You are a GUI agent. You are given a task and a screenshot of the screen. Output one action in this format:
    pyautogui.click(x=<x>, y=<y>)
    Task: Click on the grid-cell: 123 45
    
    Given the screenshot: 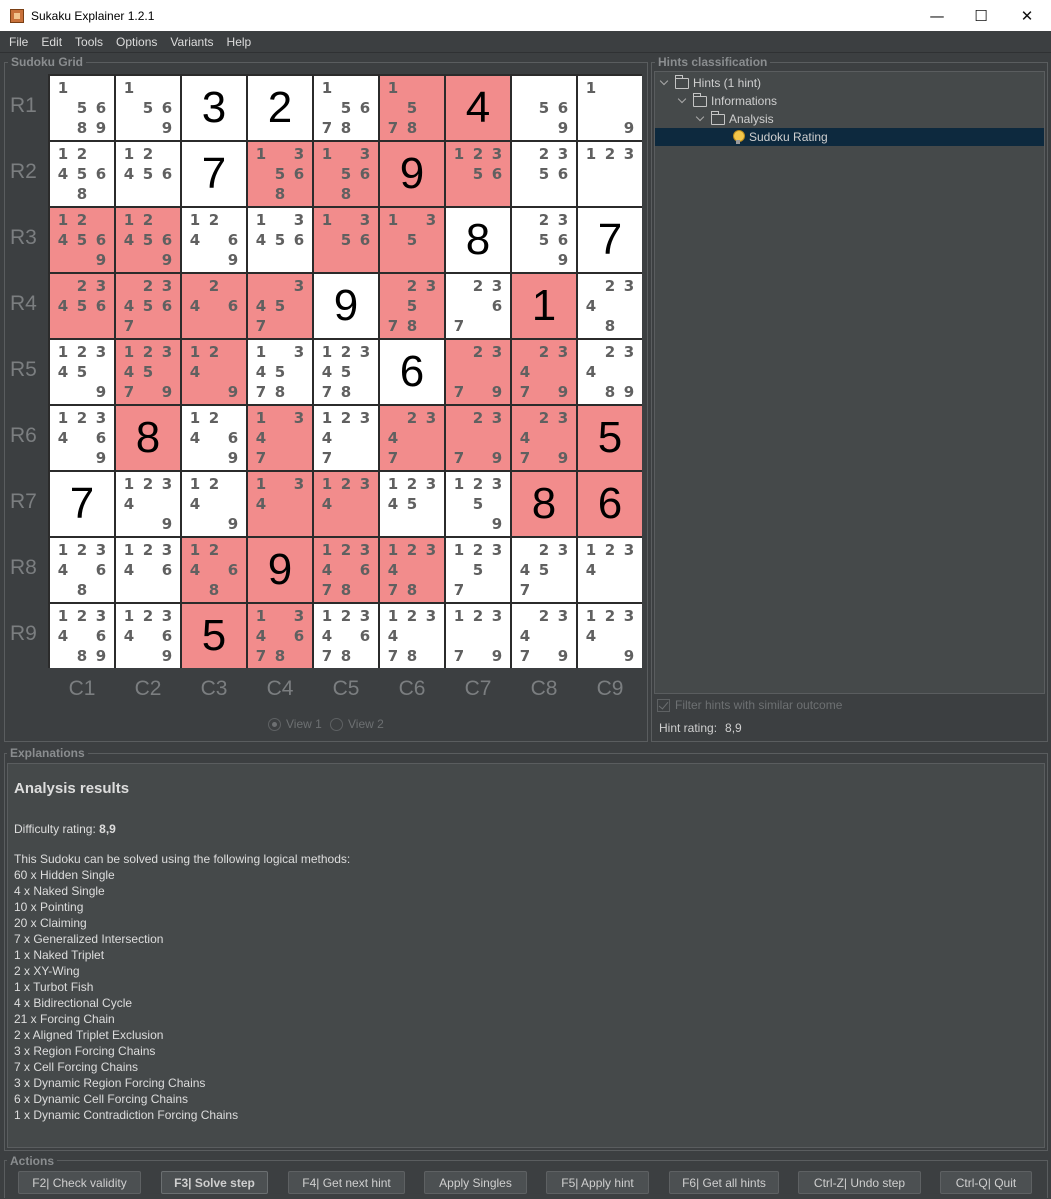 What is the action you would take?
    pyautogui.click(x=412, y=504)
    